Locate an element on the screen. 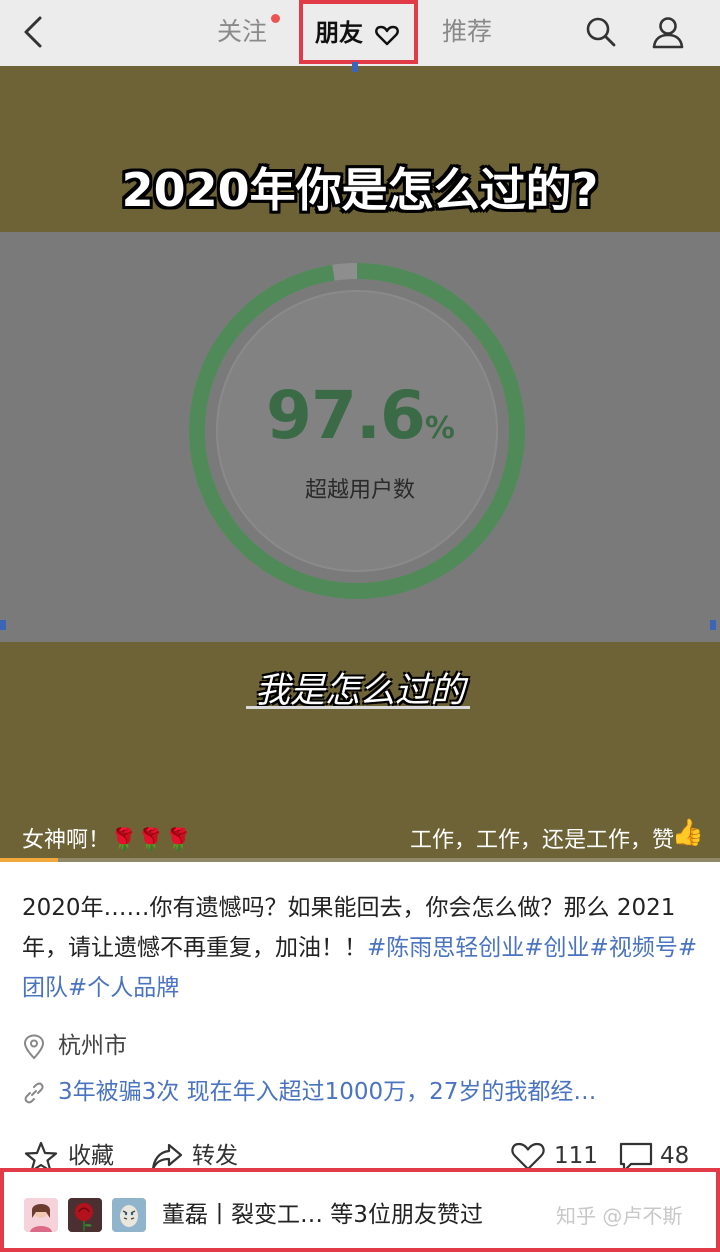 The width and height of the screenshot is (720, 1252). avatar-portrait-image is located at coordinates (41, 1215).